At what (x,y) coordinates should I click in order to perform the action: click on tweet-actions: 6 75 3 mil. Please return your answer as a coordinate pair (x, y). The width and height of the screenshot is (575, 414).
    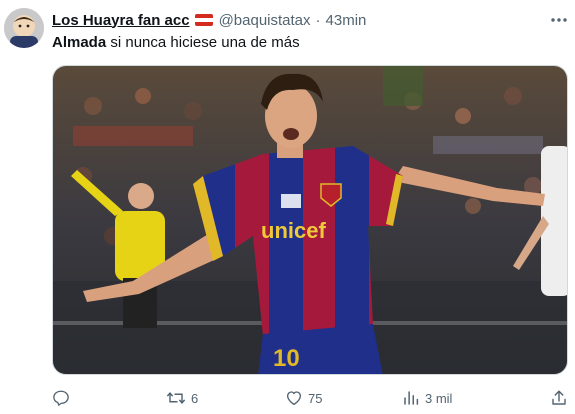
    Looking at the image, I should click on (287, 398).